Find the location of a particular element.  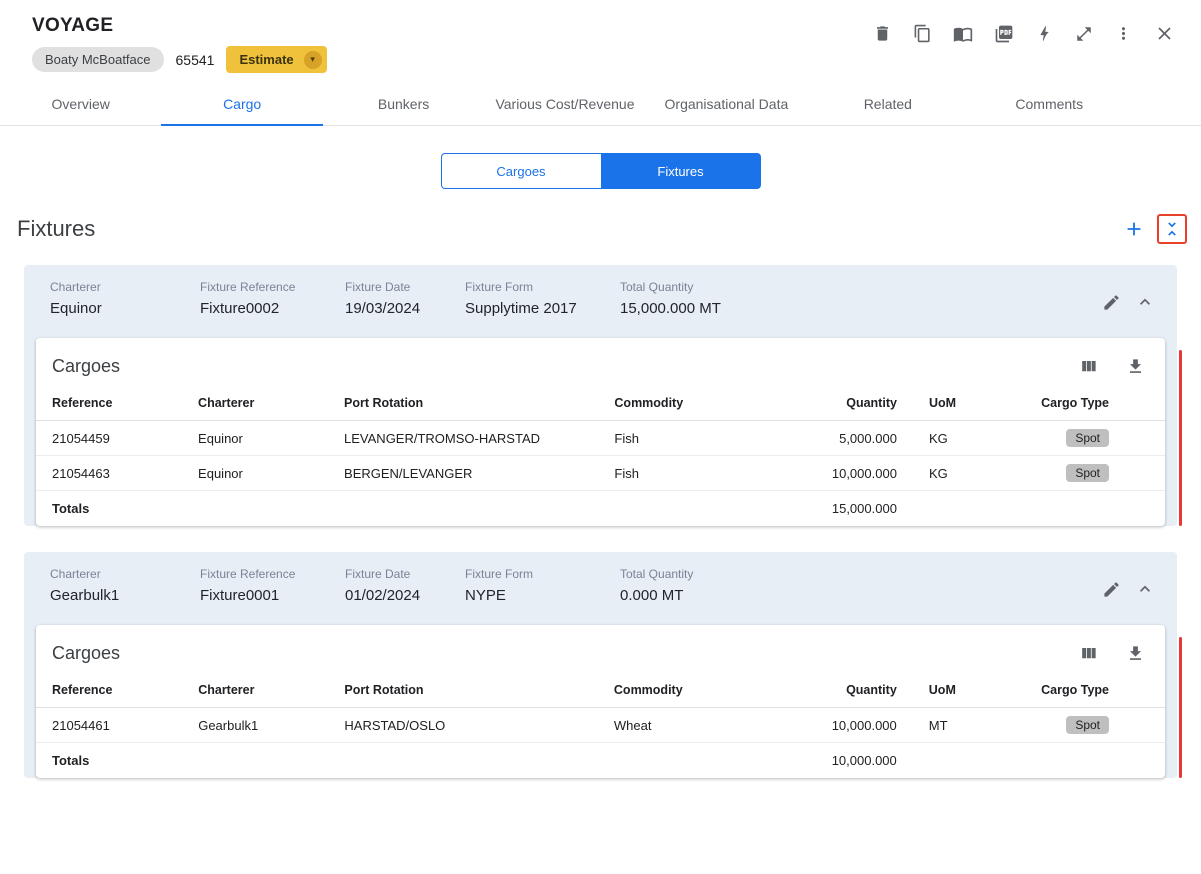

tab-various-cost-revenue: Various Cost/Revenue is located at coordinates (564, 105).